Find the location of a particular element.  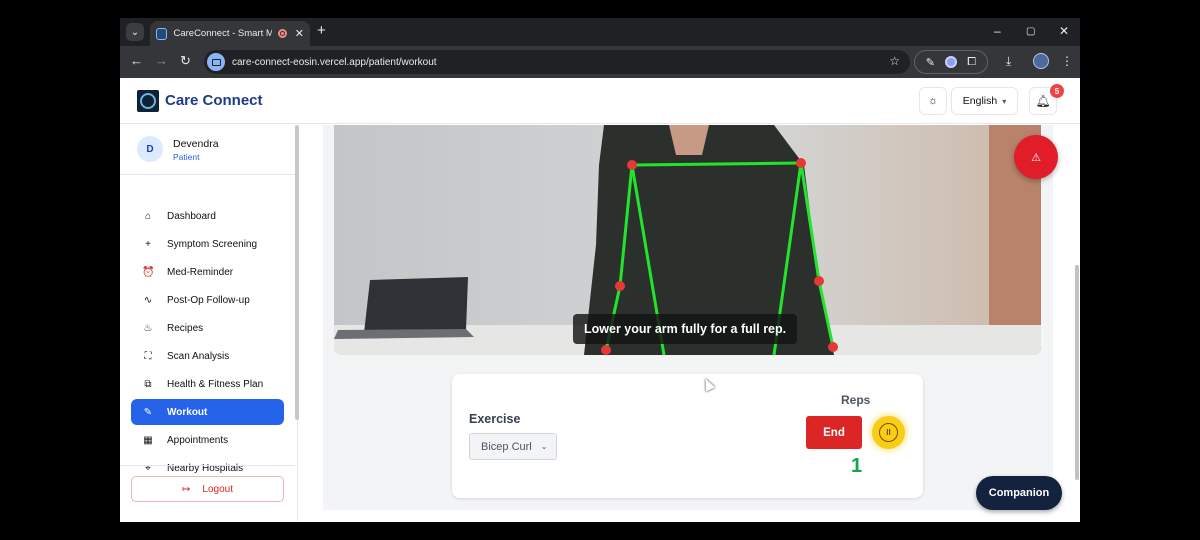

language-value: English is located at coordinates (980, 101).